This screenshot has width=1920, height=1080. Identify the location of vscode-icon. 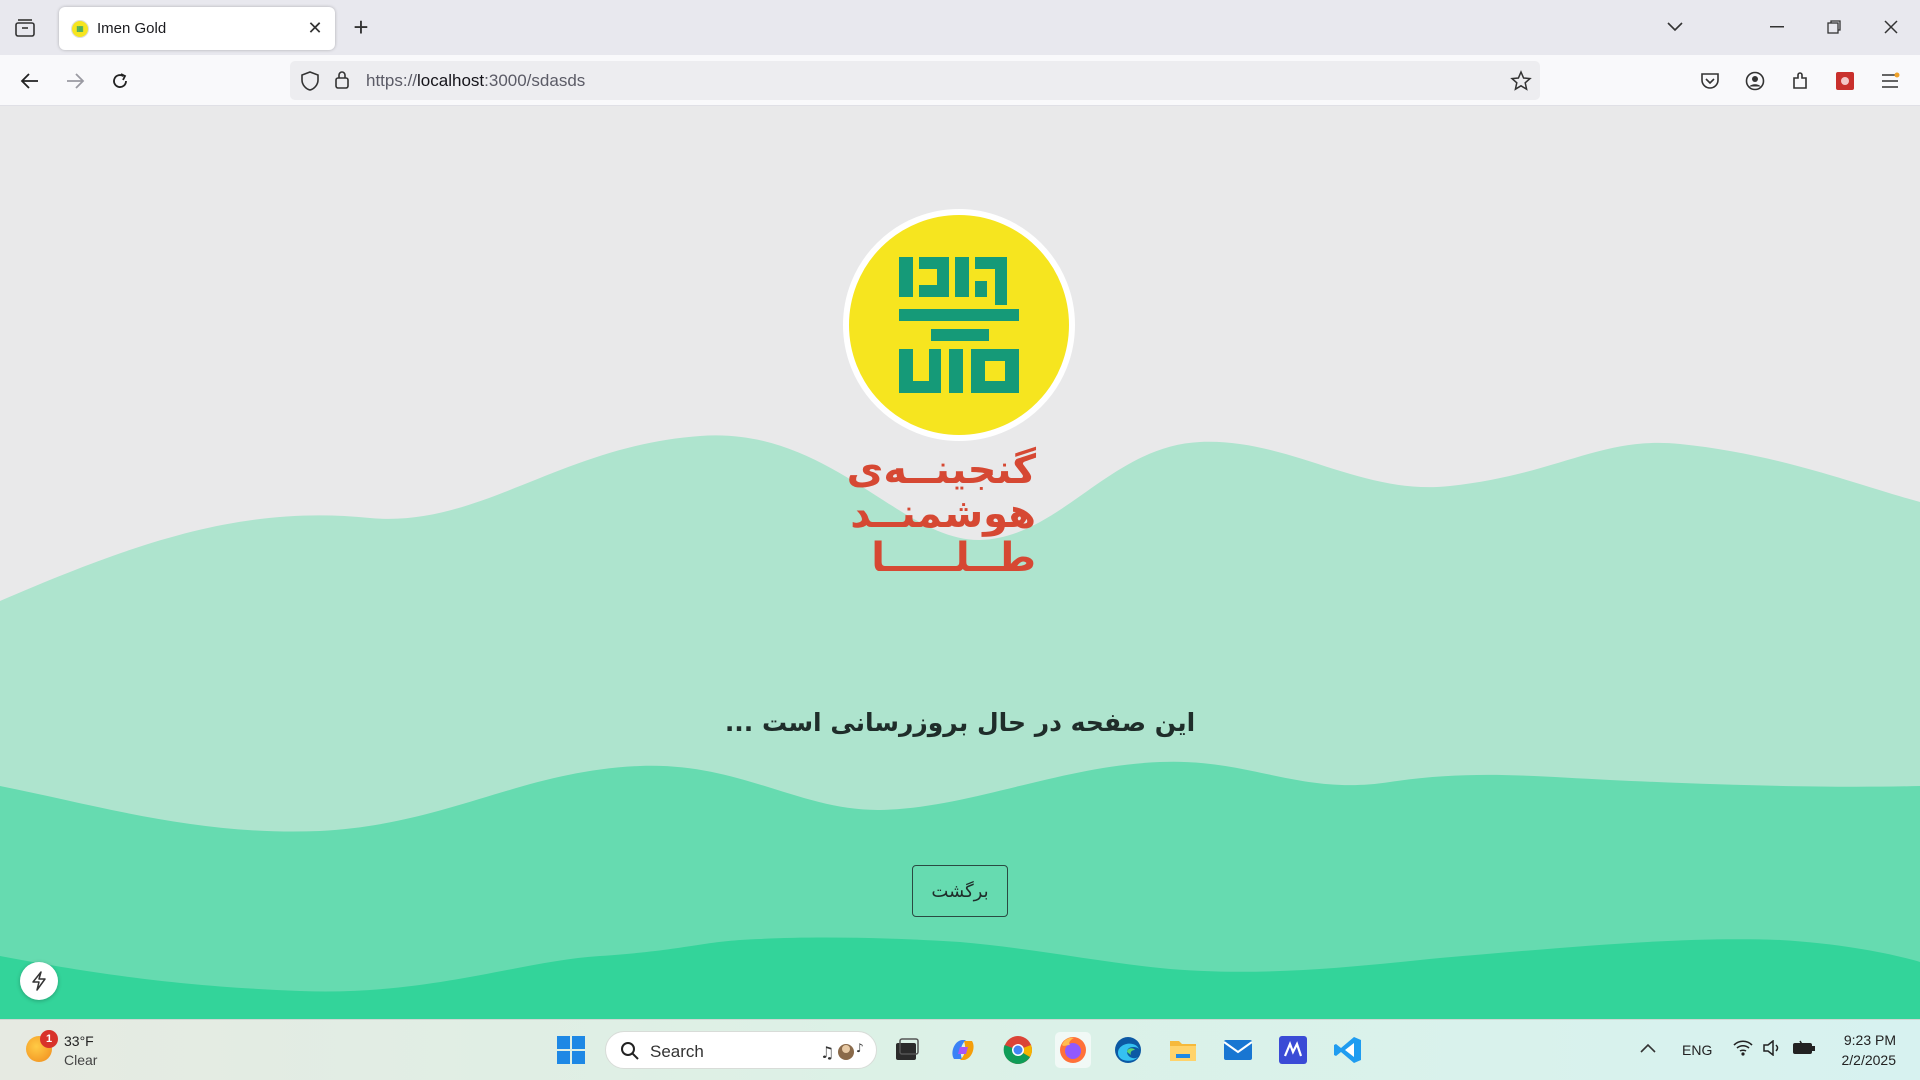
(1348, 1050).